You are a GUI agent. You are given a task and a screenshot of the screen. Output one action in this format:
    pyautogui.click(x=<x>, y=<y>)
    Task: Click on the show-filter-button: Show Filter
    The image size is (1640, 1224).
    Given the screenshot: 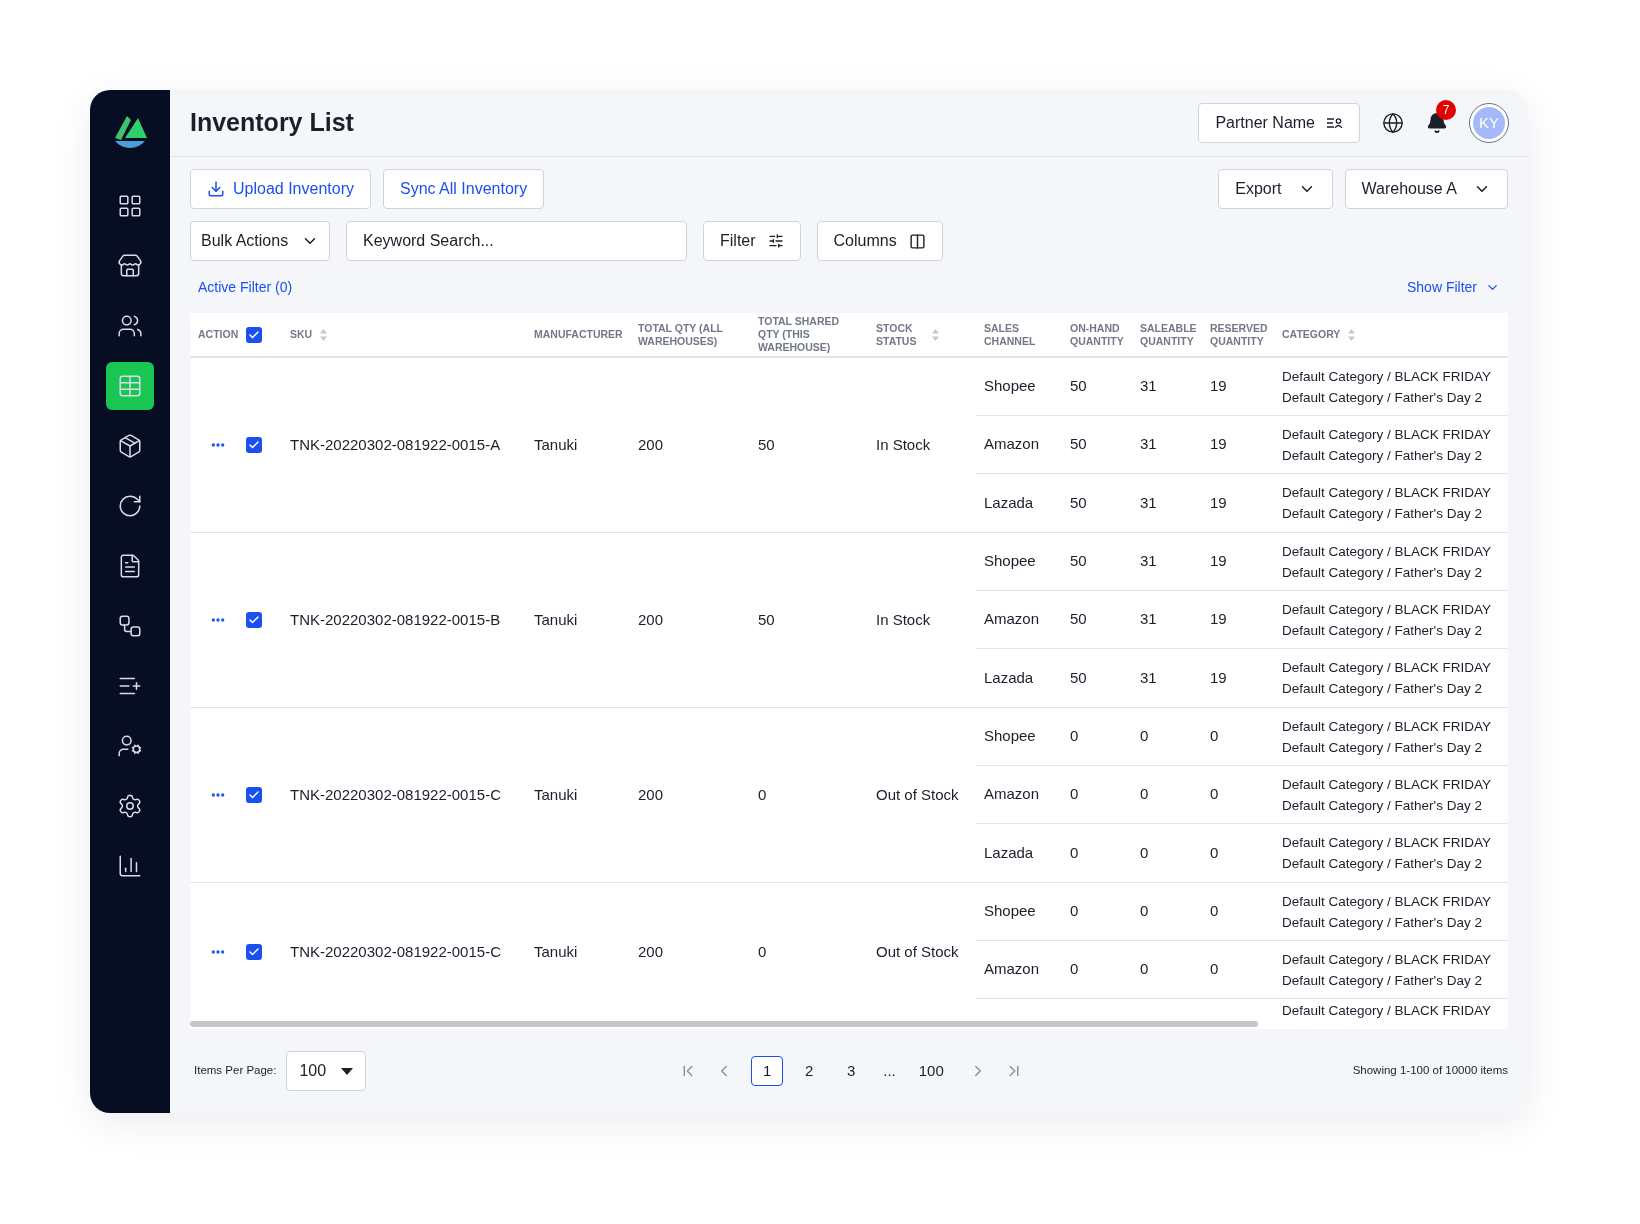 What is the action you would take?
    pyautogui.click(x=1453, y=287)
    